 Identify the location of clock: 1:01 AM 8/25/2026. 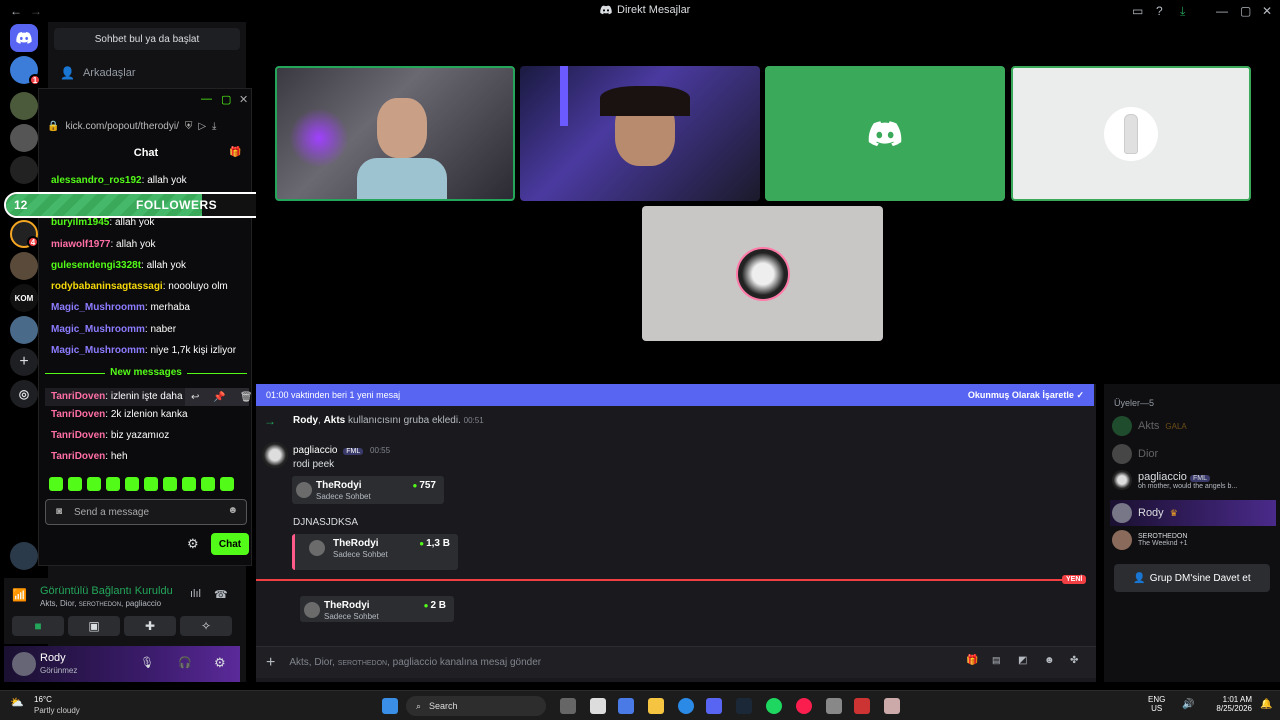
(1233, 704).